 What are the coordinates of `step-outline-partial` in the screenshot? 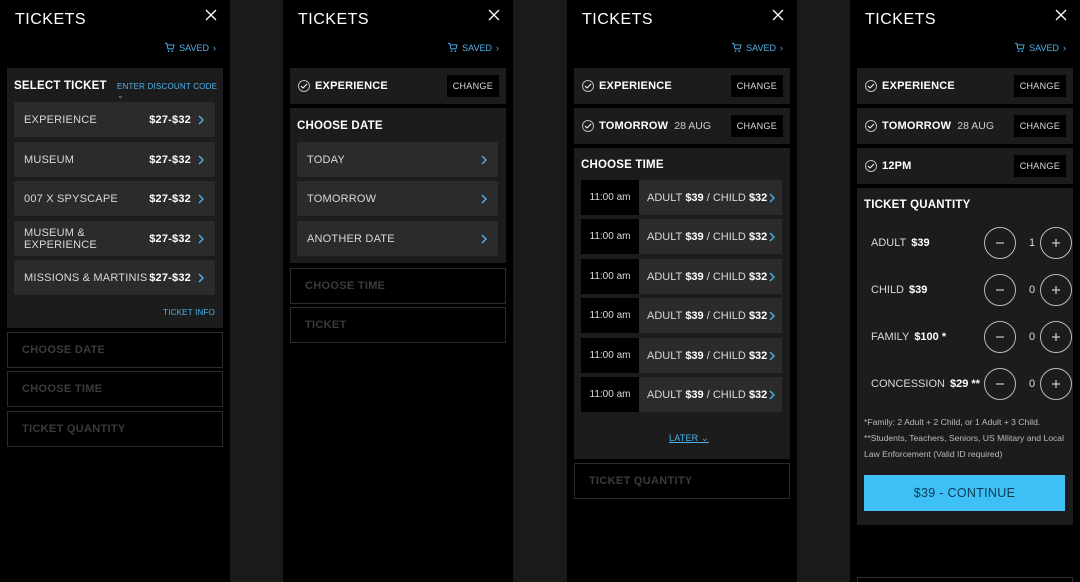 It's located at (965, 579).